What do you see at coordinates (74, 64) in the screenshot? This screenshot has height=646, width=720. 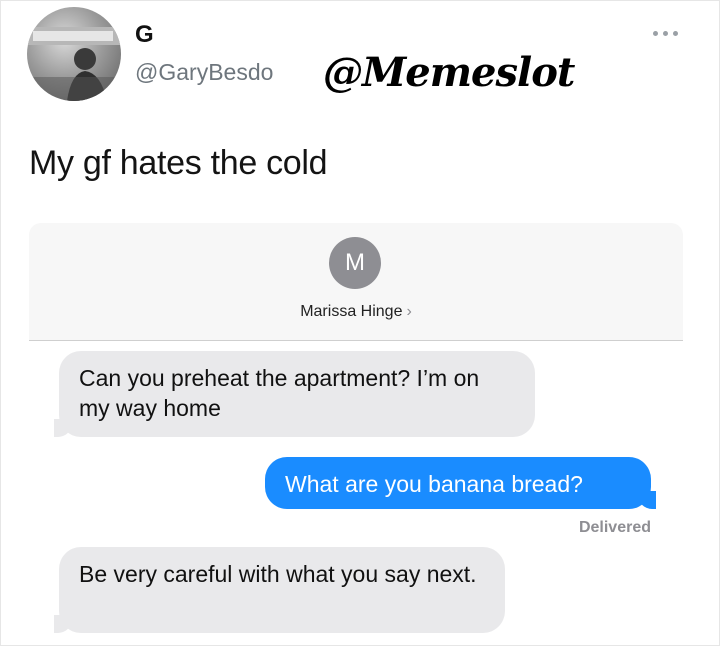 I see `avatar-photo-icon` at bounding box center [74, 64].